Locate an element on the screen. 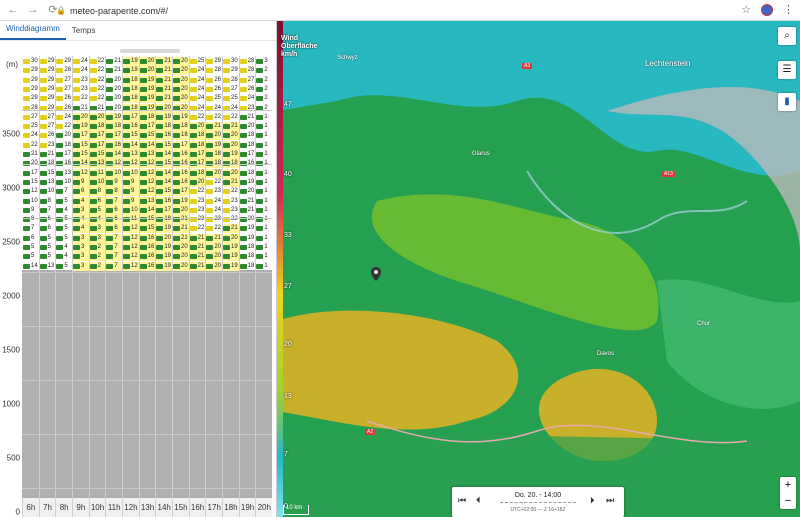  wind-cell: 3 is located at coordinates (81, 248).